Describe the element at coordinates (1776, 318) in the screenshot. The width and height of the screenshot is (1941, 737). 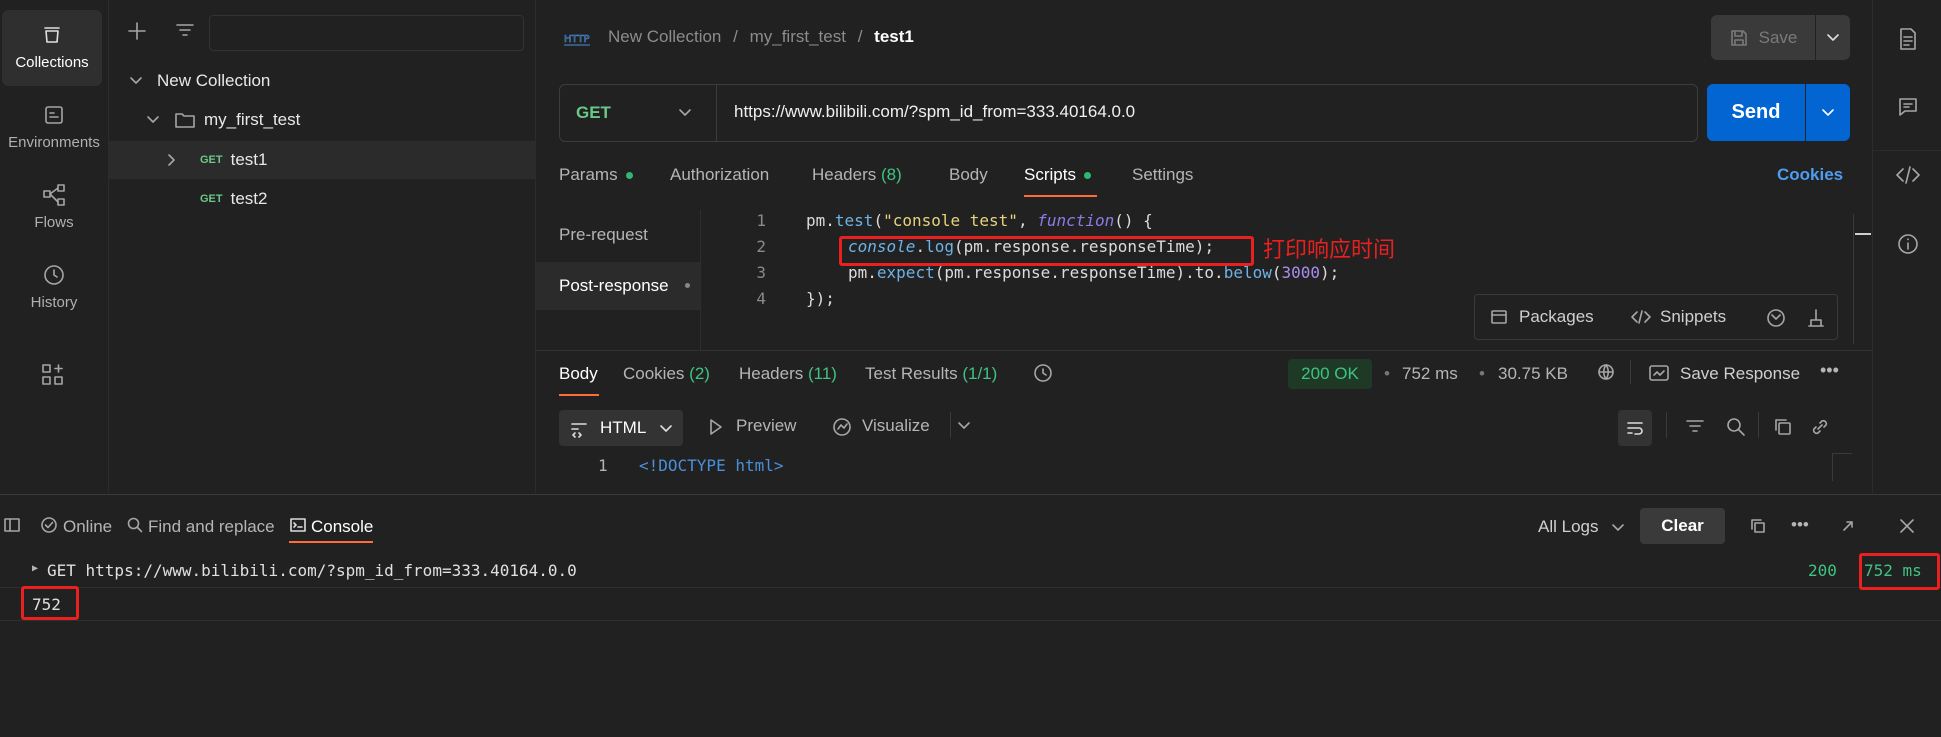
I see `ai-assist-icon` at that location.